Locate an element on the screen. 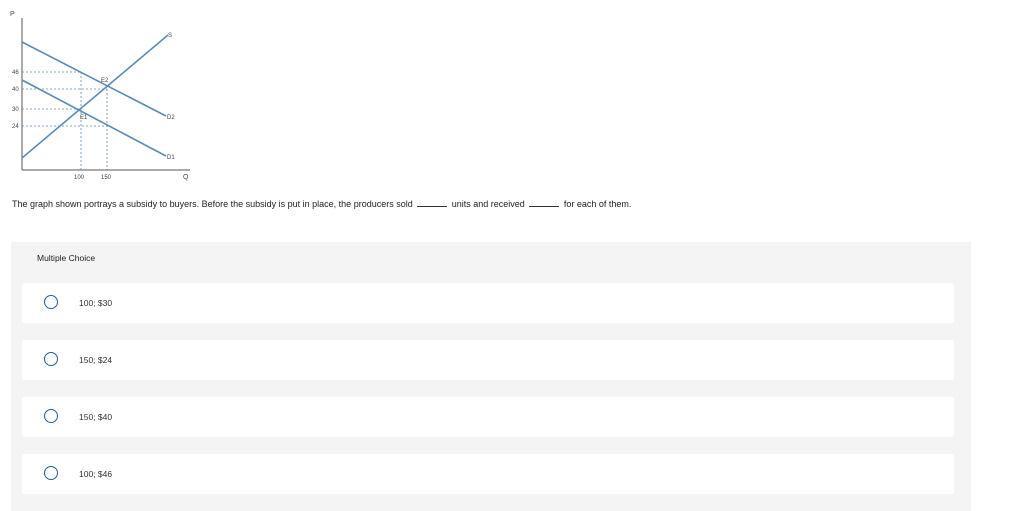  option-3: 150; $40 is located at coordinates (488, 417).